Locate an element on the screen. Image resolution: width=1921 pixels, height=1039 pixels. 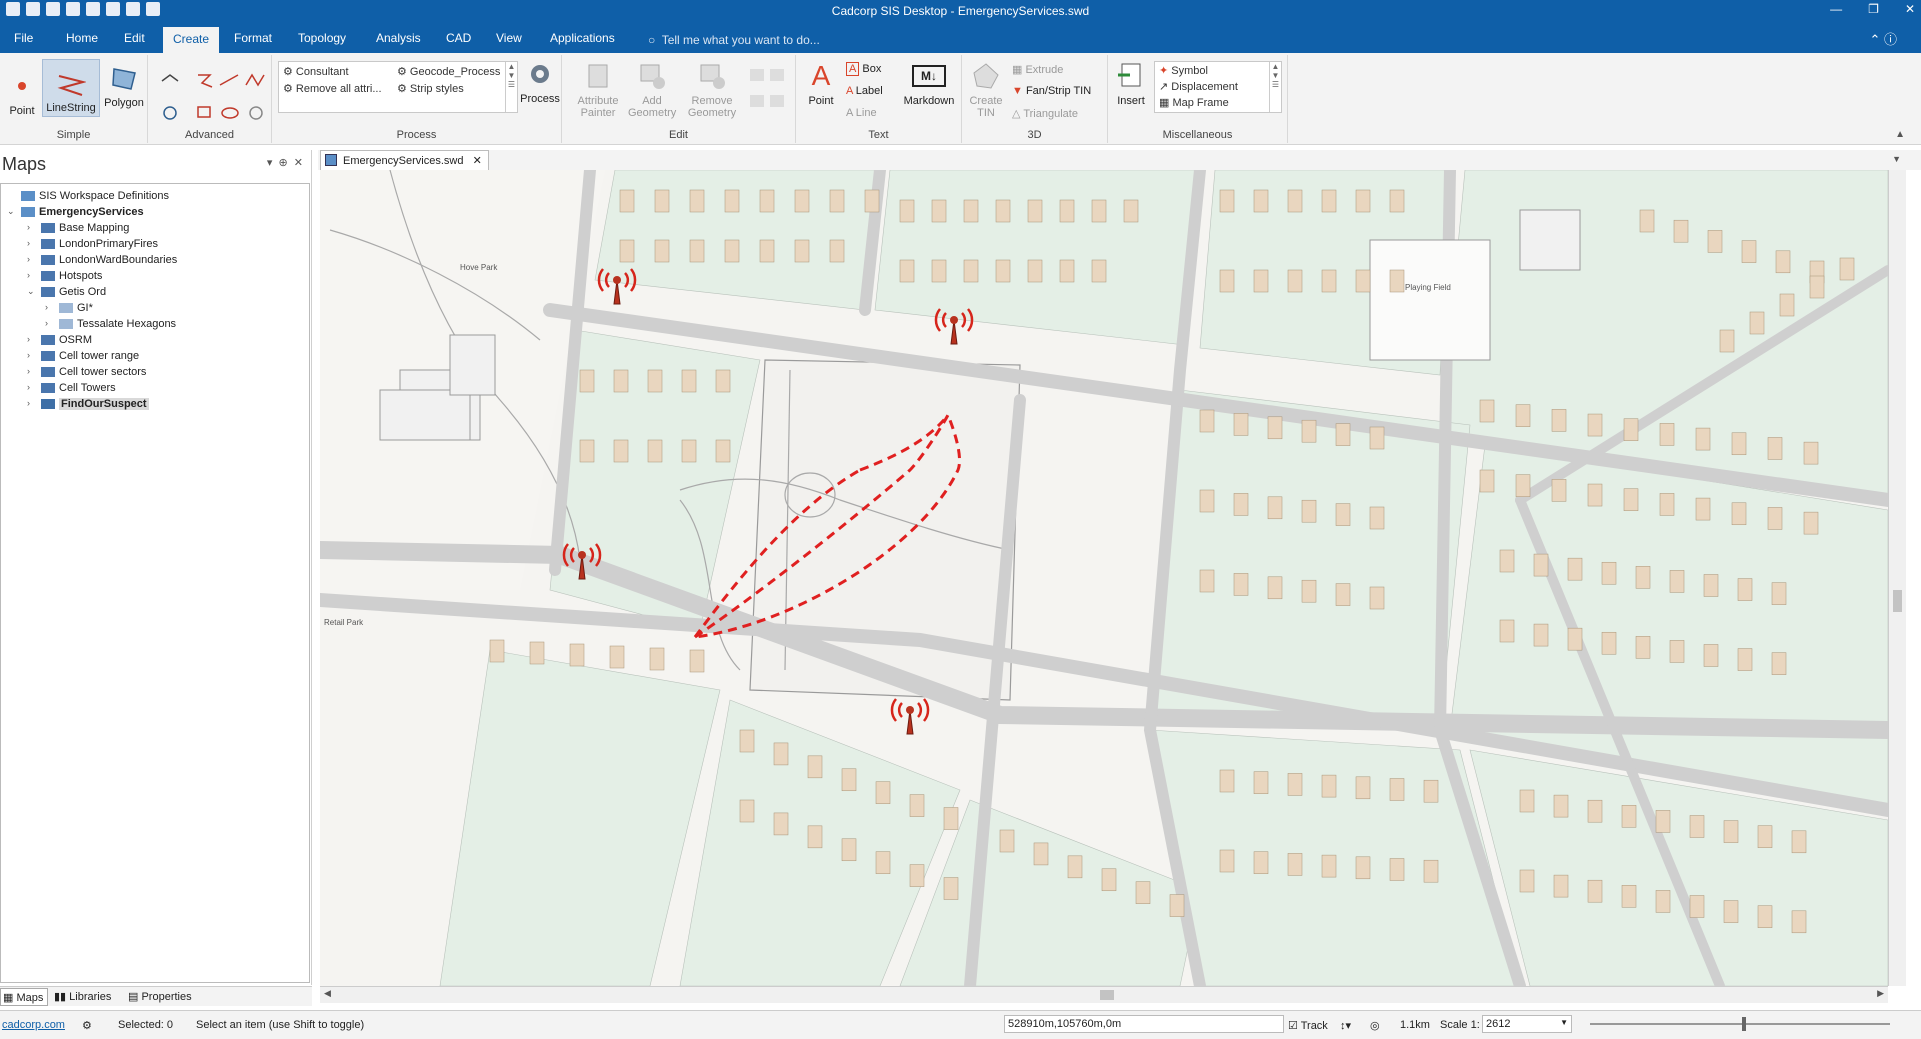
gallery-scroll: ▲ ▼ ☰ is located at coordinates (511, 87).